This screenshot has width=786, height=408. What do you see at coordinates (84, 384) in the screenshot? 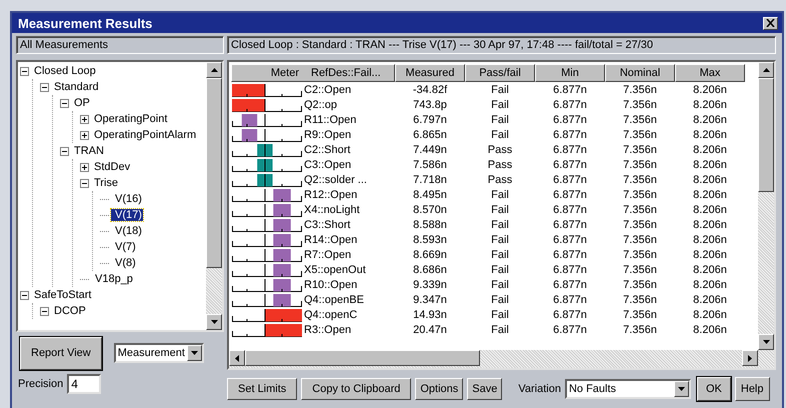
I see `precision-field: 4` at bounding box center [84, 384].